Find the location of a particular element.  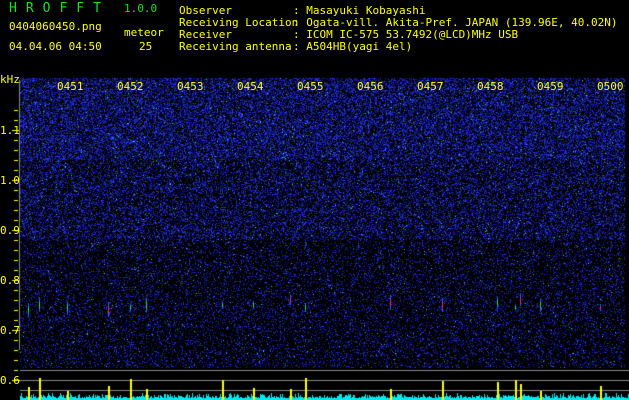

time-tick-label: 0451 is located at coordinates (70, 86).